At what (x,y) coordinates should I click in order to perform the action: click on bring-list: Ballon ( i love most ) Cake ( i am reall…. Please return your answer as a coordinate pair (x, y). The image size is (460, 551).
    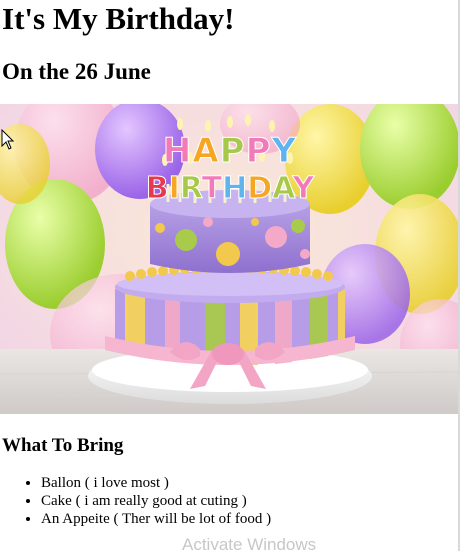
    Looking at the image, I should click on (135, 501).